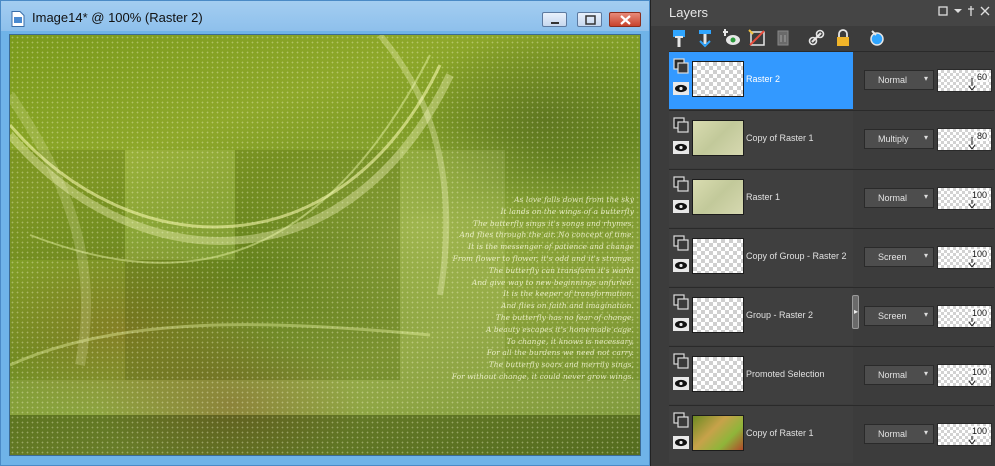 The height and width of the screenshot is (466, 995). What do you see at coordinates (555, 23) in the screenshot?
I see `minimize-icon` at bounding box center [555, 23].